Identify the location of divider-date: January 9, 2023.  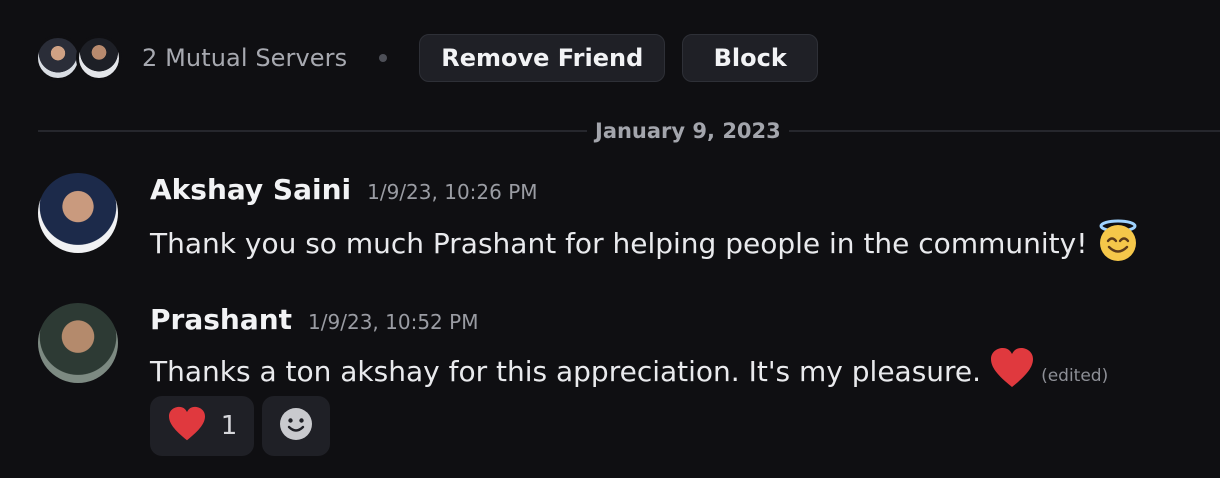
(688, 131).